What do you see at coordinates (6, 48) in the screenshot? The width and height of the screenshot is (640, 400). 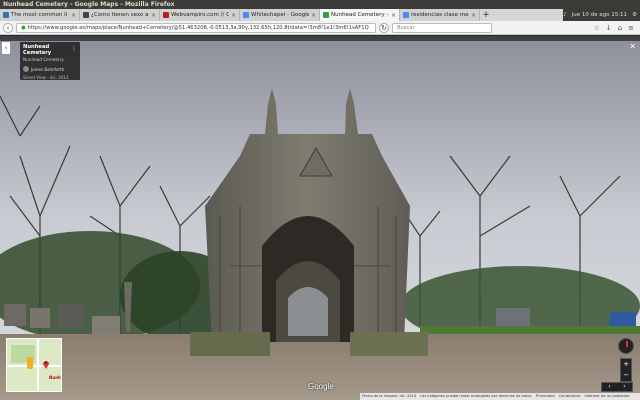 I see `back-arrow-icon: ‹` at bounding box center [6, 48].